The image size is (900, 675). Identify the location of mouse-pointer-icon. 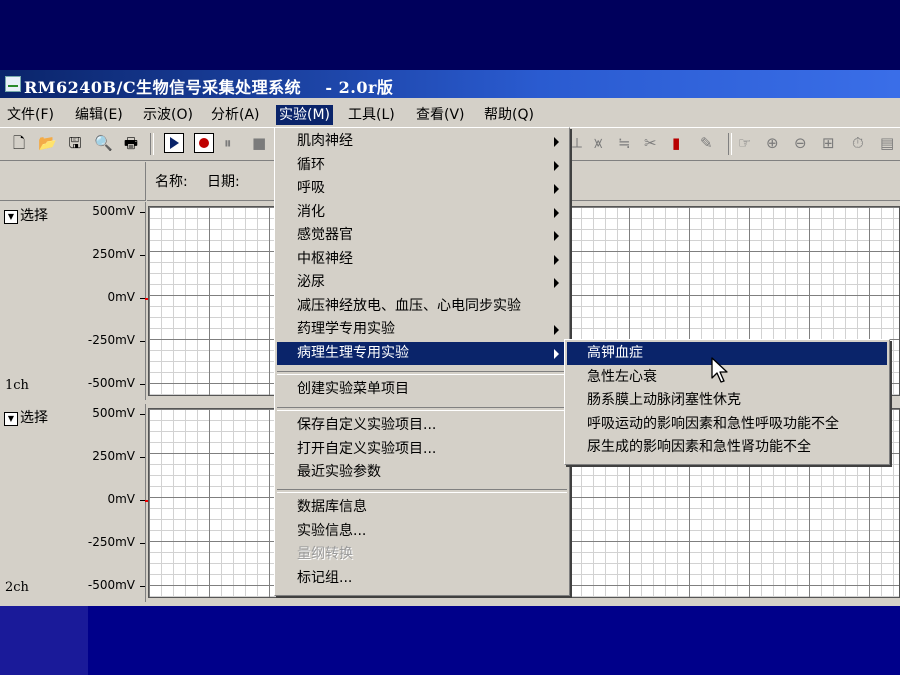
(719, 370).